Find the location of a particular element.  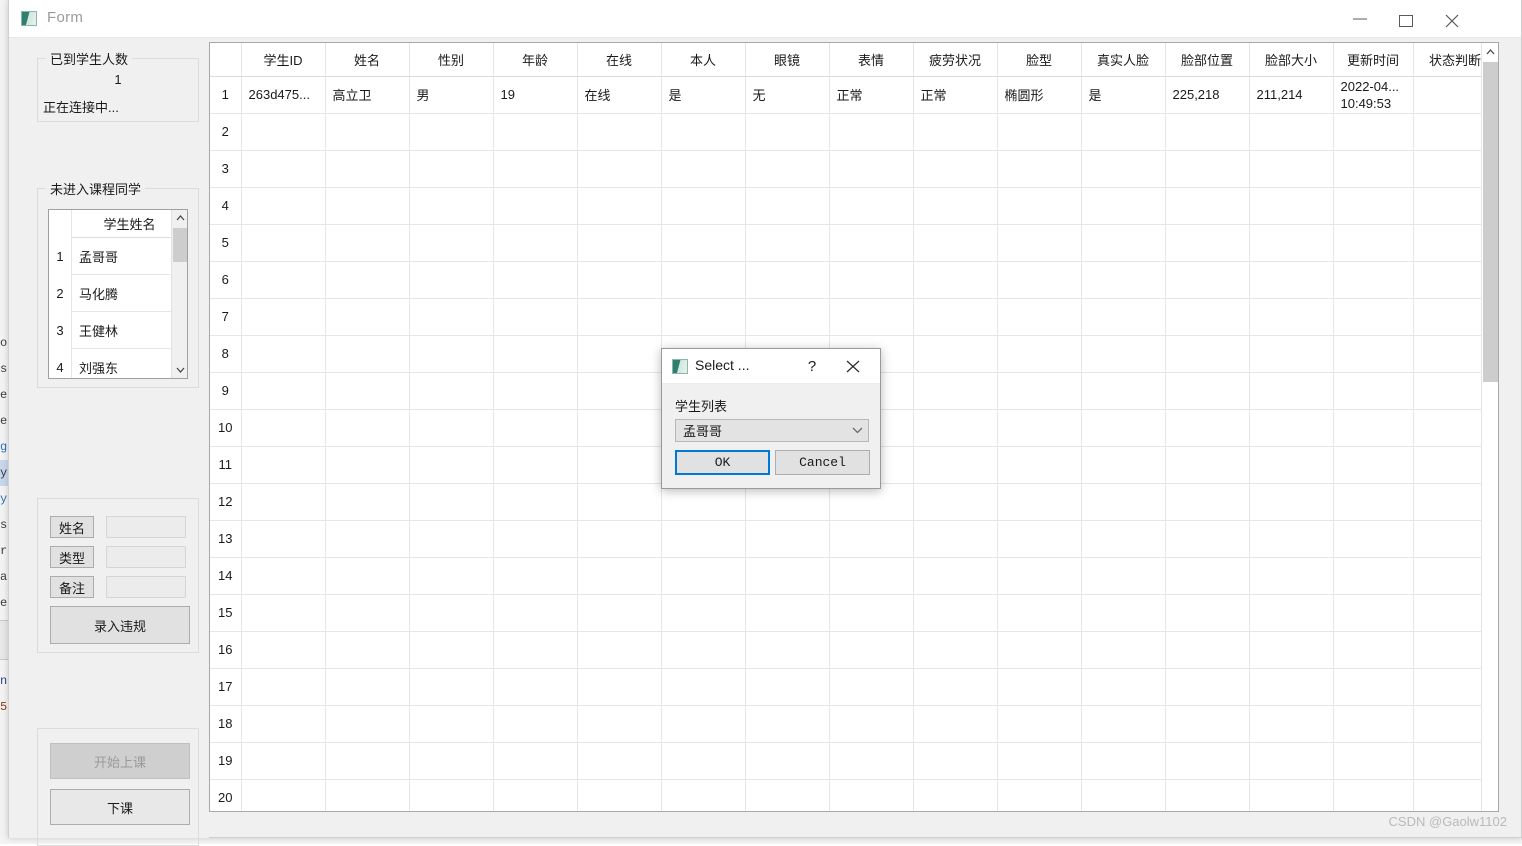

maximize-button is located at coordinates (1406, 19).